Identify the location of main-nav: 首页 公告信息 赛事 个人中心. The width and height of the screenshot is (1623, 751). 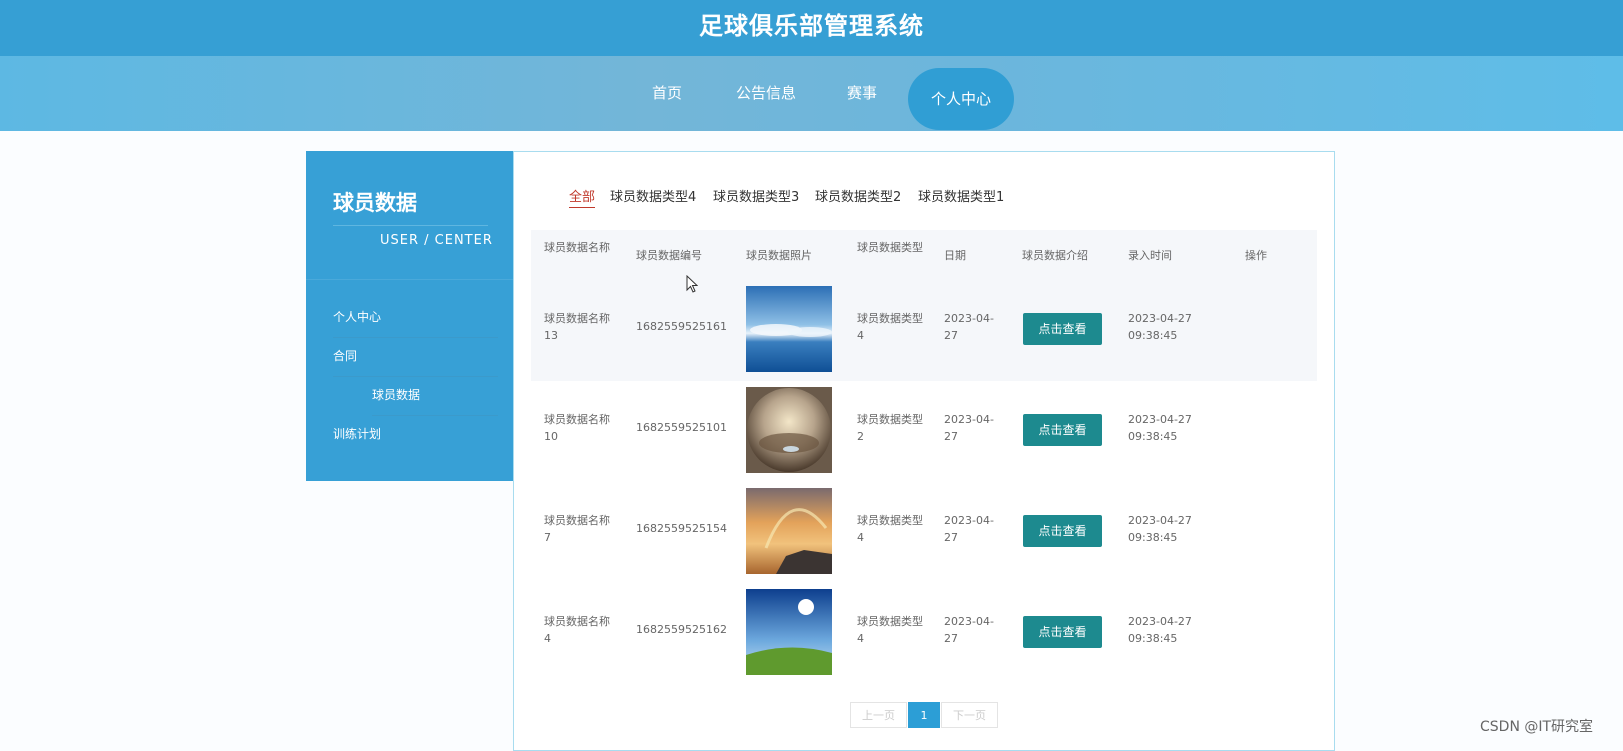
(811, 93).